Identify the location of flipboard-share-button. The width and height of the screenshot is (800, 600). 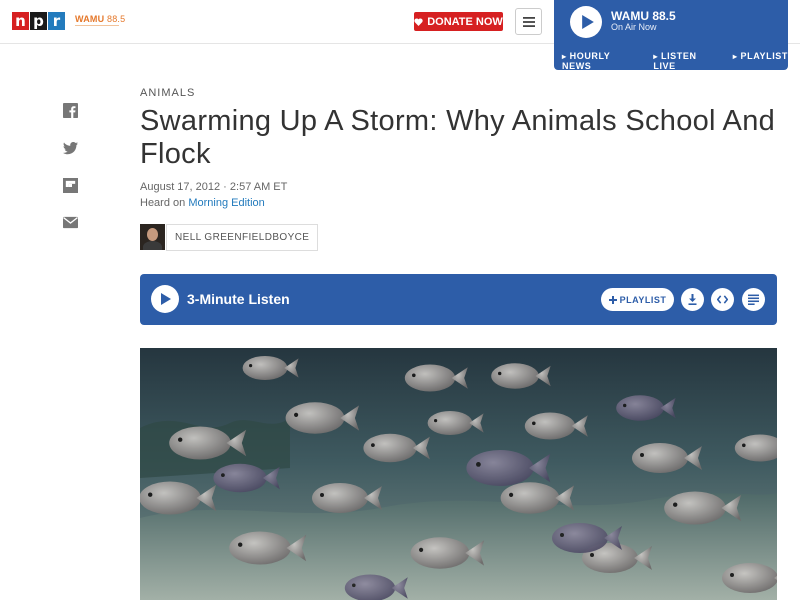
(70, 185).